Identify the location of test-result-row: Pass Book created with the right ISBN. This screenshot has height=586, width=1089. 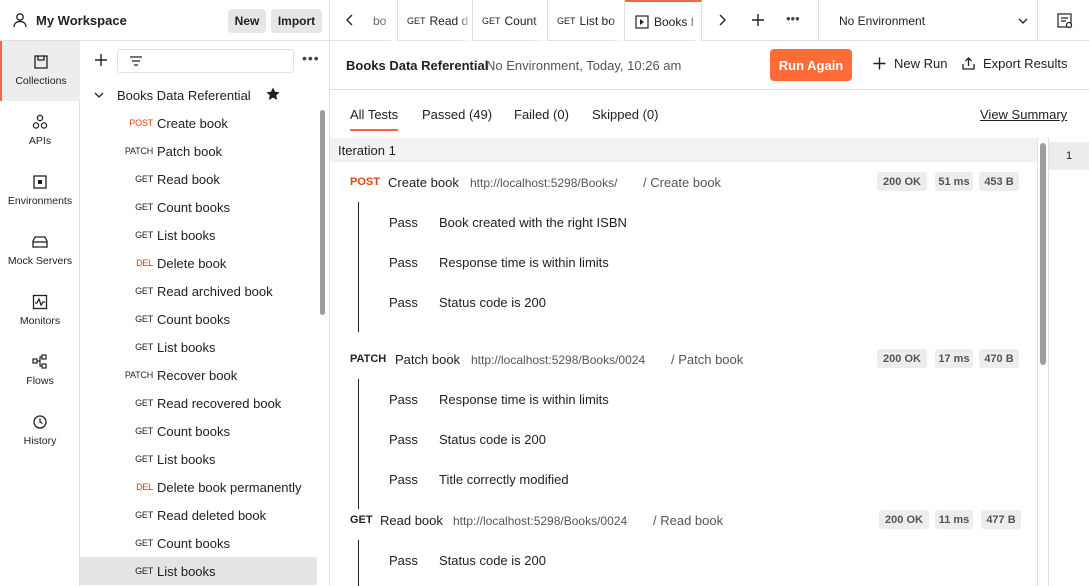
(659, 222).